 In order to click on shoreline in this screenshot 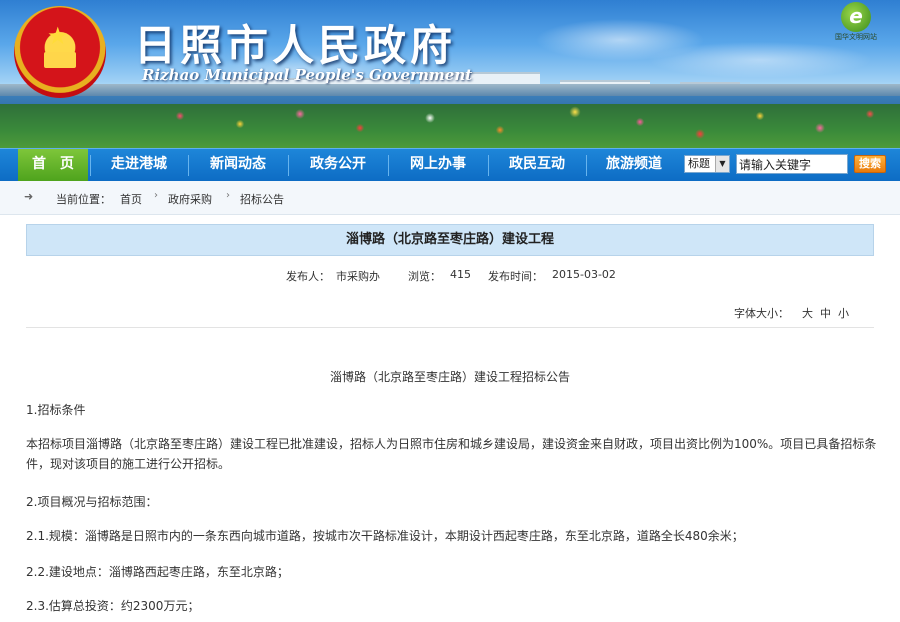, I will do `click(450, 90)`.